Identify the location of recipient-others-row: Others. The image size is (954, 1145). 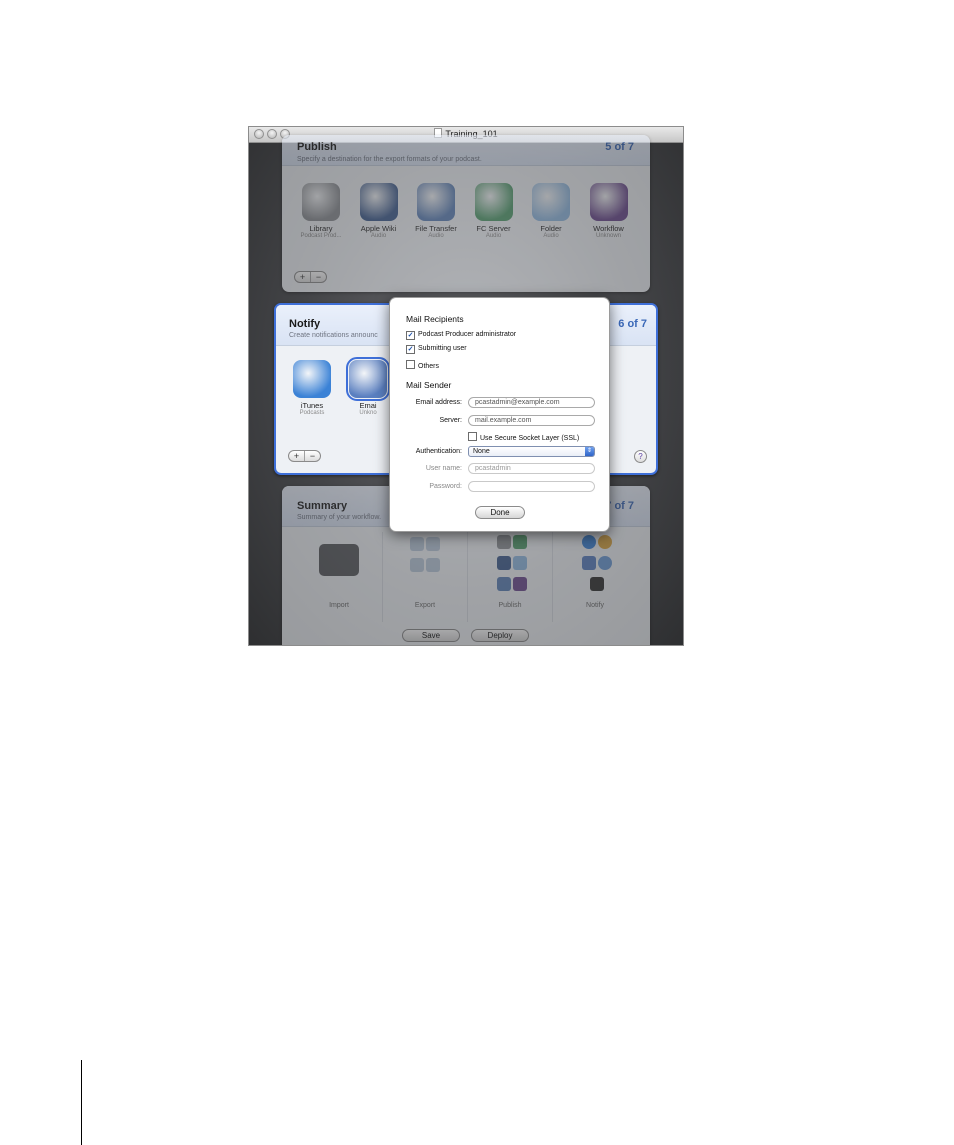
(422, 365).